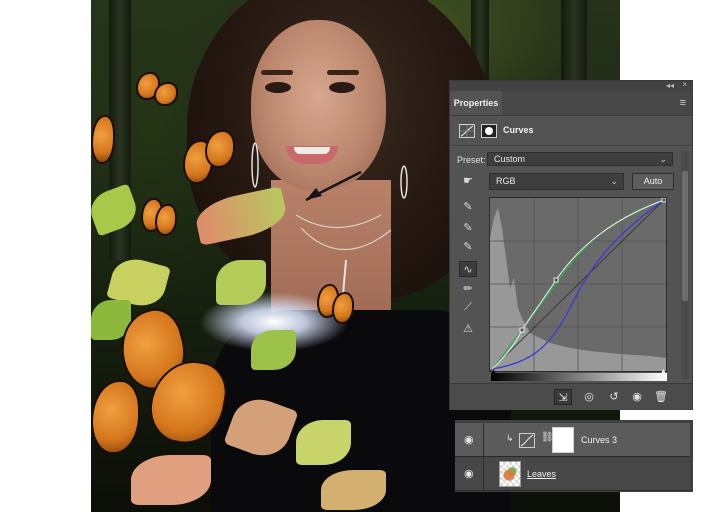 This screenshot has height=512, width=725. I want to click on gray-point-eyedropper-icon: ✎, so click(468, 228).